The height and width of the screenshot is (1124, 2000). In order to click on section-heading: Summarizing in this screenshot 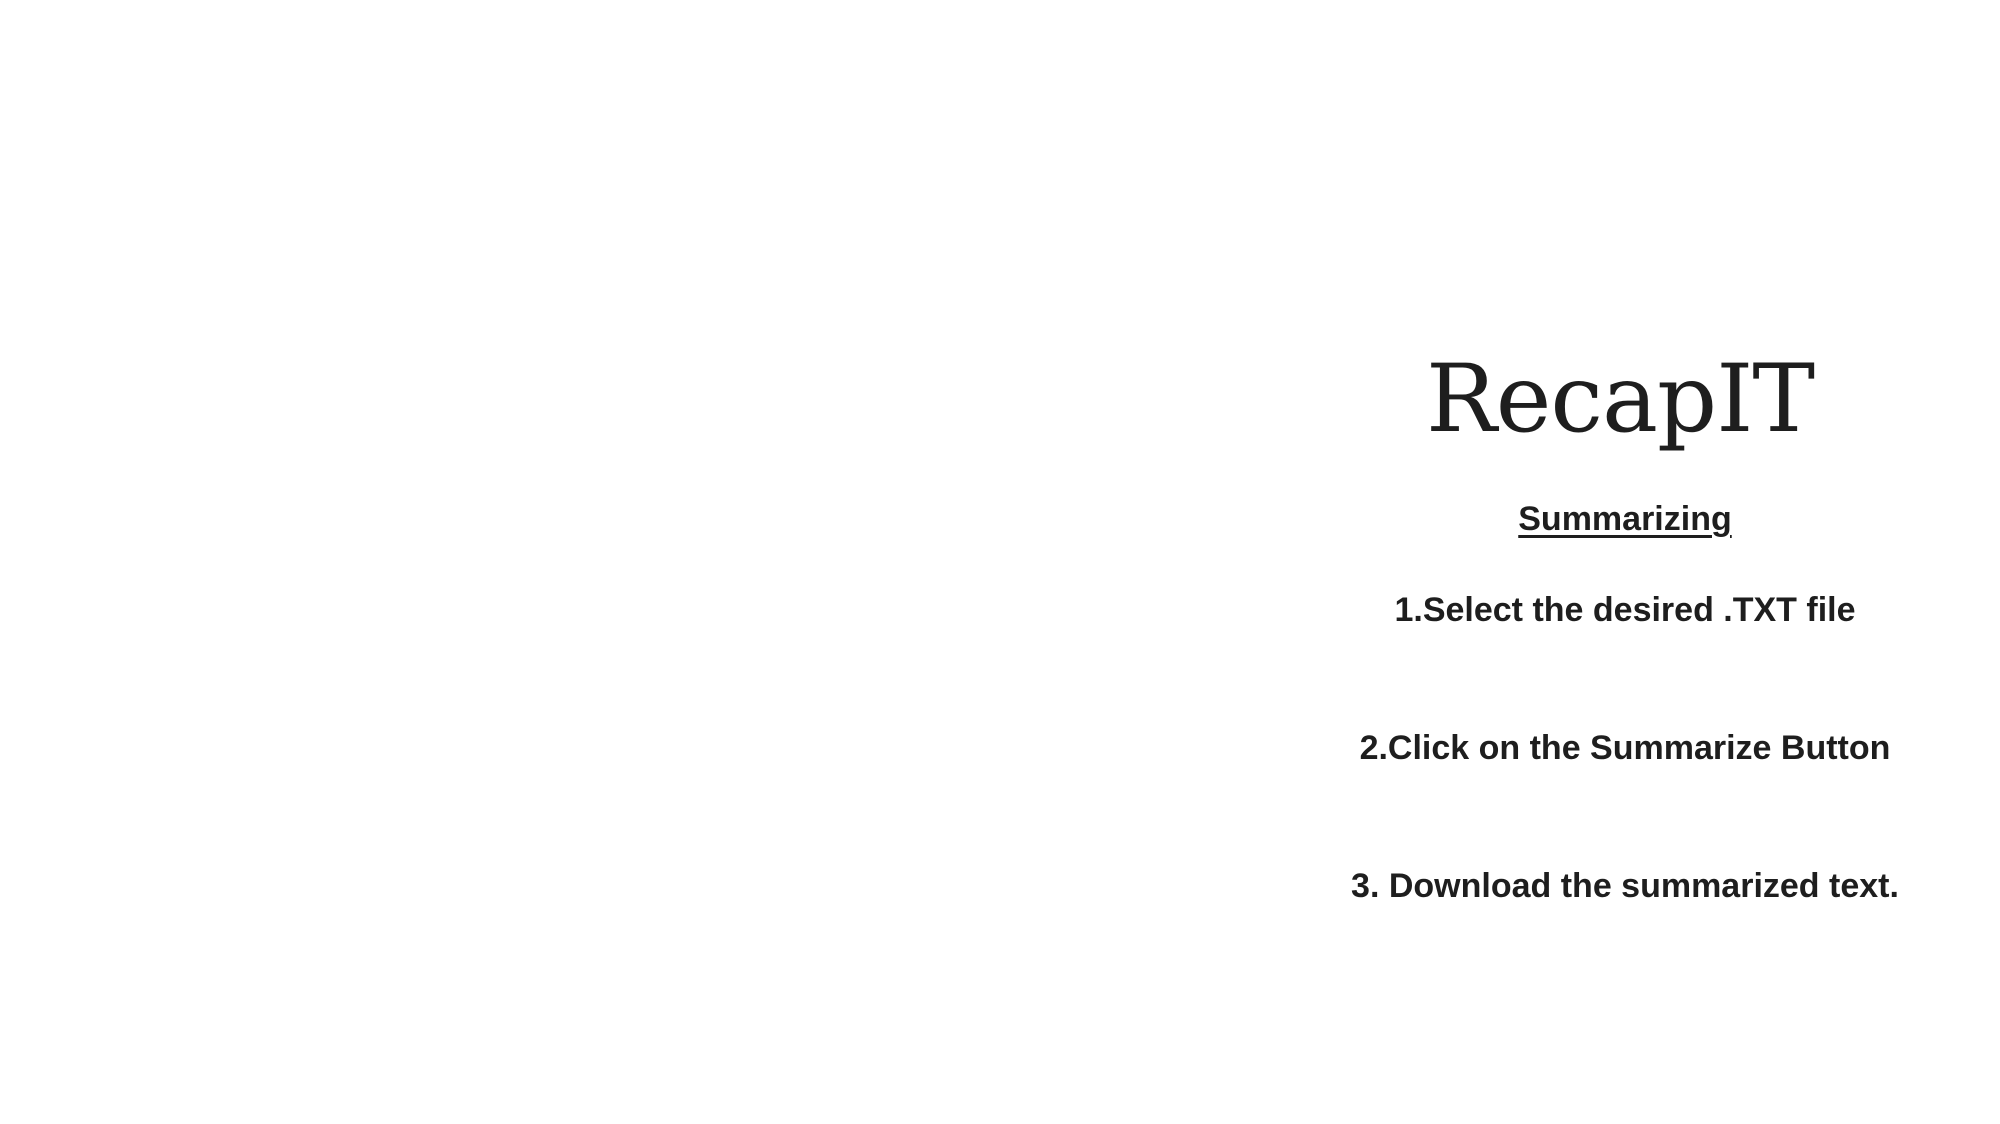, I will do `click(1625, 519)`.